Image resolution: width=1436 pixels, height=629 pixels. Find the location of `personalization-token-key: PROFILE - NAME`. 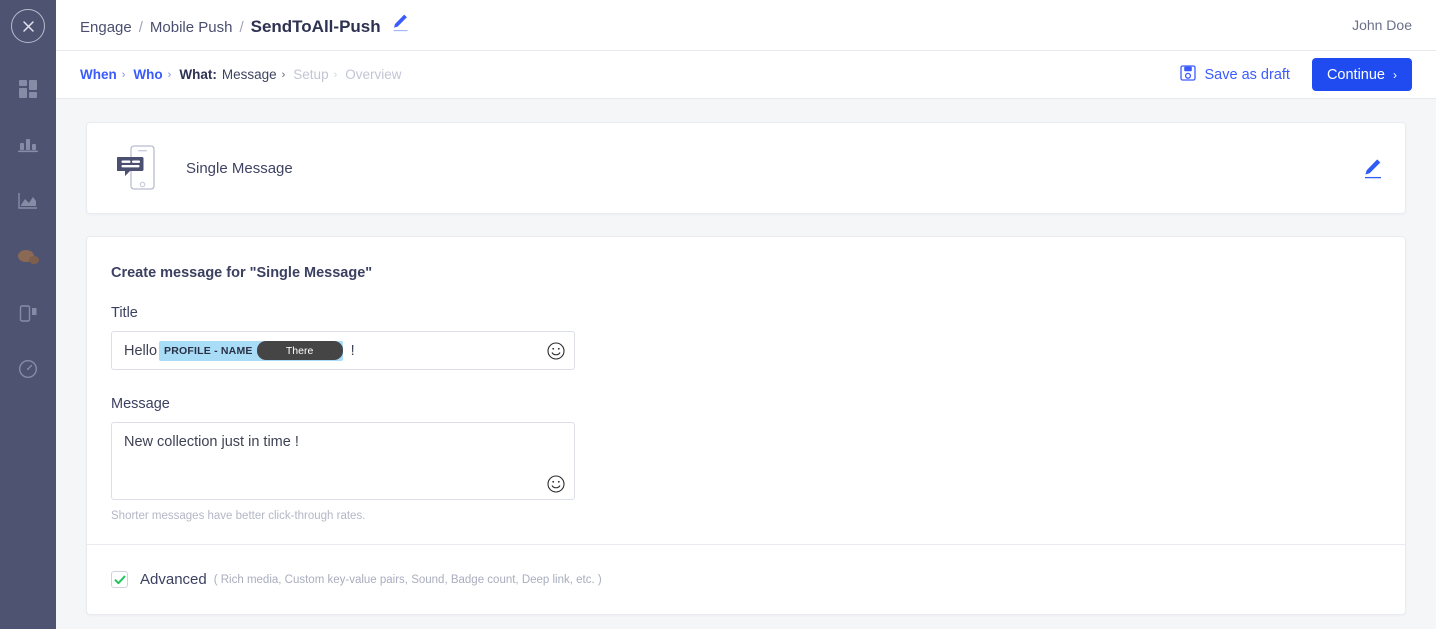

personalization-token-key: PROFILE - NAME is located at coordinates (208, 350).